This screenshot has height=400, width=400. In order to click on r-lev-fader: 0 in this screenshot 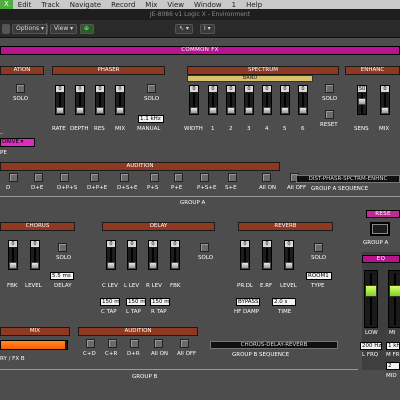, I will do `click(153, 255)`.